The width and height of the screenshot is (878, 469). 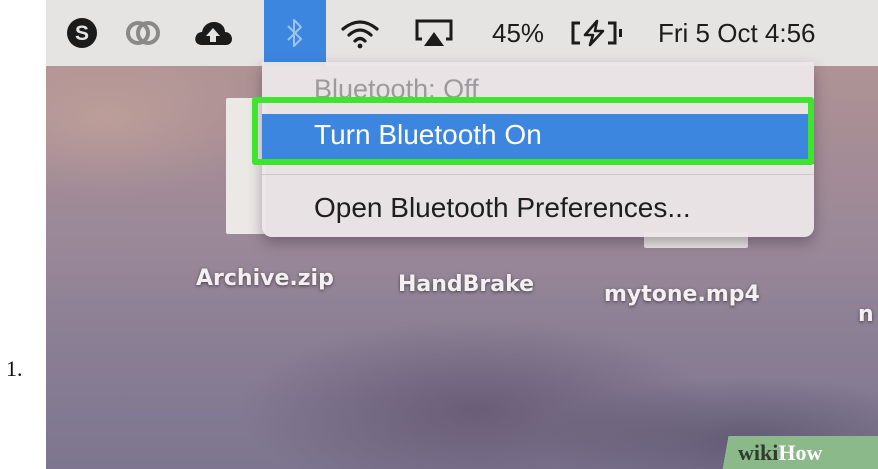 I want to click on wifi-icon, so click(x=360, y=33).